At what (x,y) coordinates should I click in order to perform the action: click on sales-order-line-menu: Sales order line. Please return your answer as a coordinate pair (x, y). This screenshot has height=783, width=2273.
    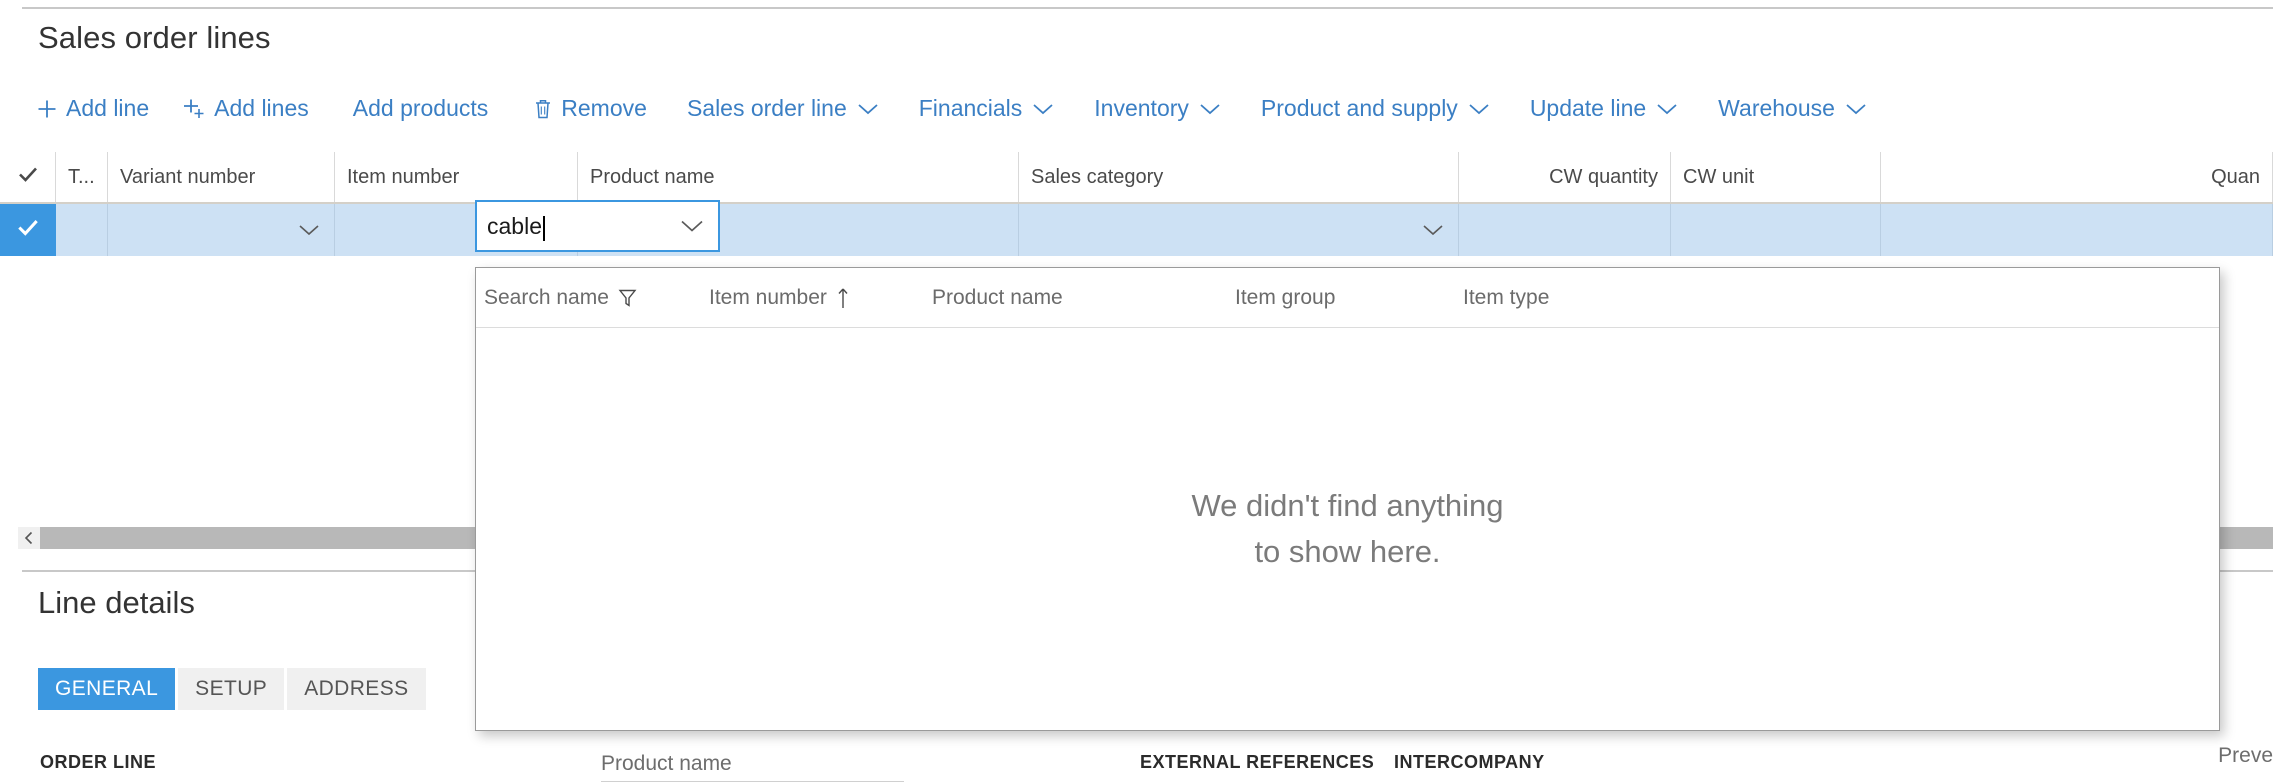
    Looking at the image, I should click on (783, 109).